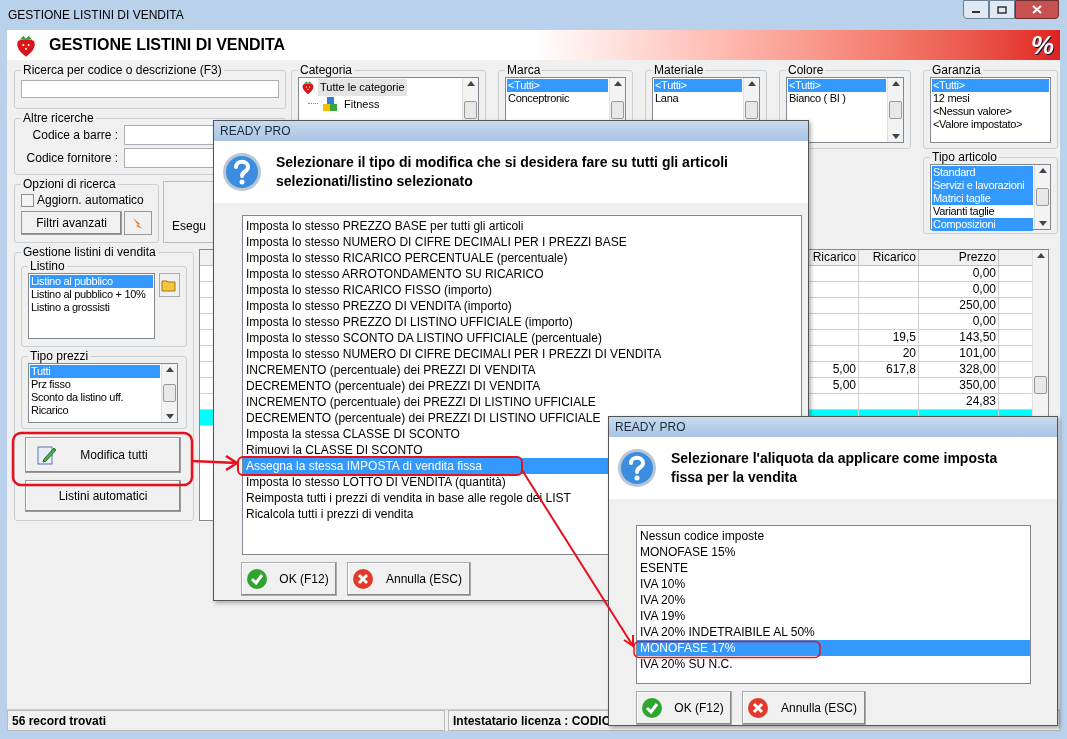 This screenshot has width=1067, height=739. Describe the element at coordinates (1002, 9) in the screenshot. I see `maximize-button` at that location.